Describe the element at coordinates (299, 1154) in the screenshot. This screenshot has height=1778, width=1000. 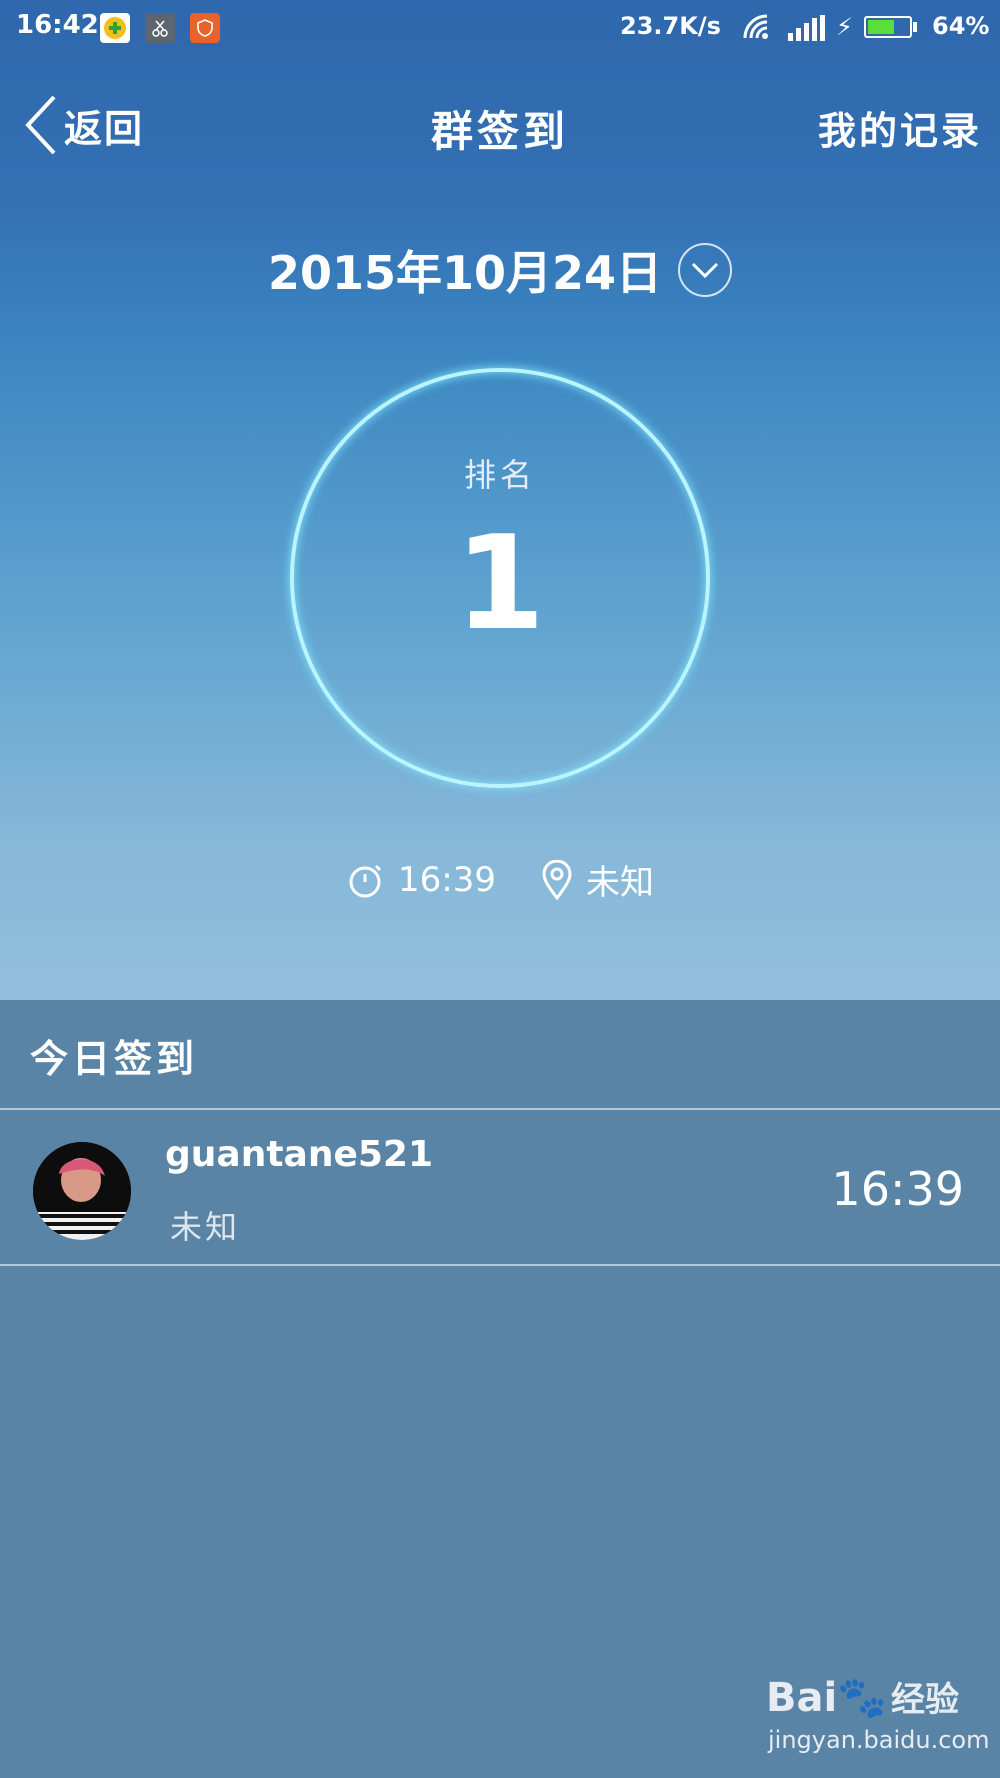
I see `member-name: guantane521` at that location.